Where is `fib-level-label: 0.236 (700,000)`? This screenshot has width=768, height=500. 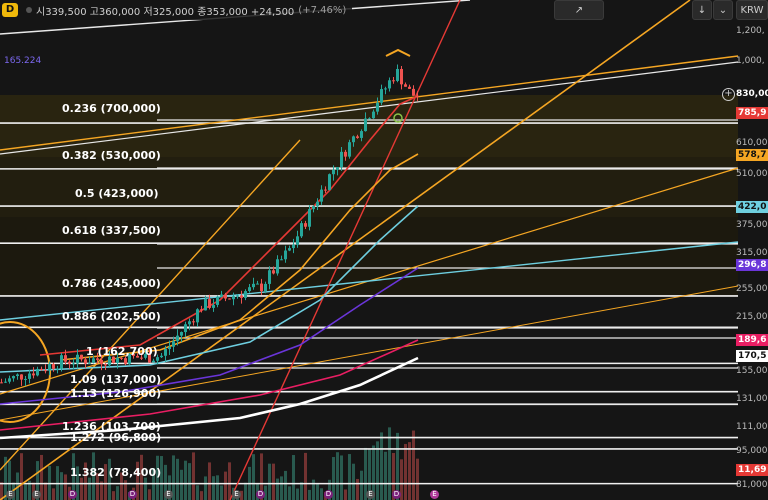
fib-level-label: 0.236 (700,000) is located at coordinates (111, 108).